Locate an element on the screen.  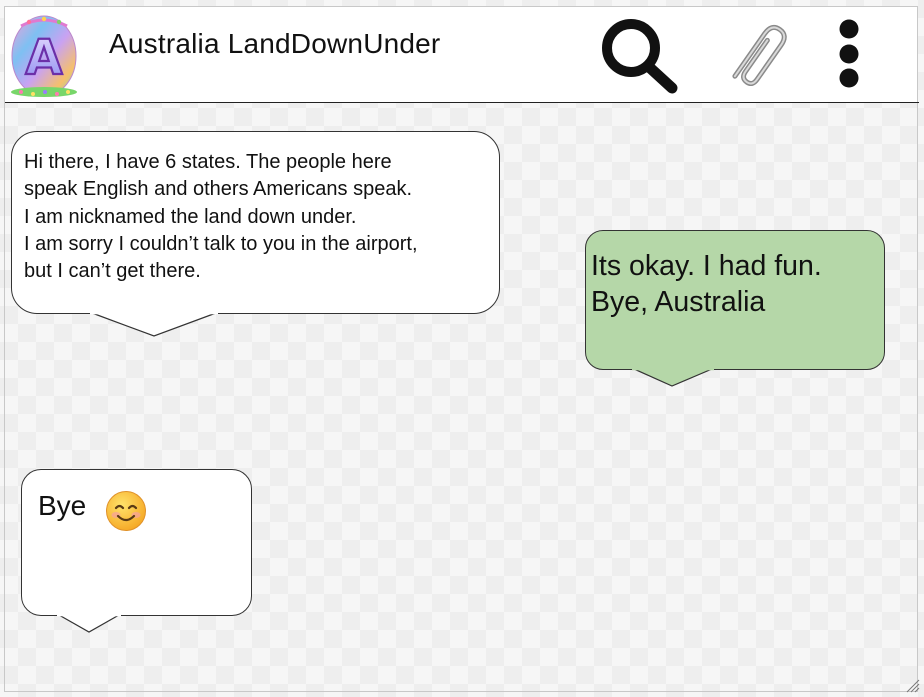
resize-handle is located at coordinates (912, 685).